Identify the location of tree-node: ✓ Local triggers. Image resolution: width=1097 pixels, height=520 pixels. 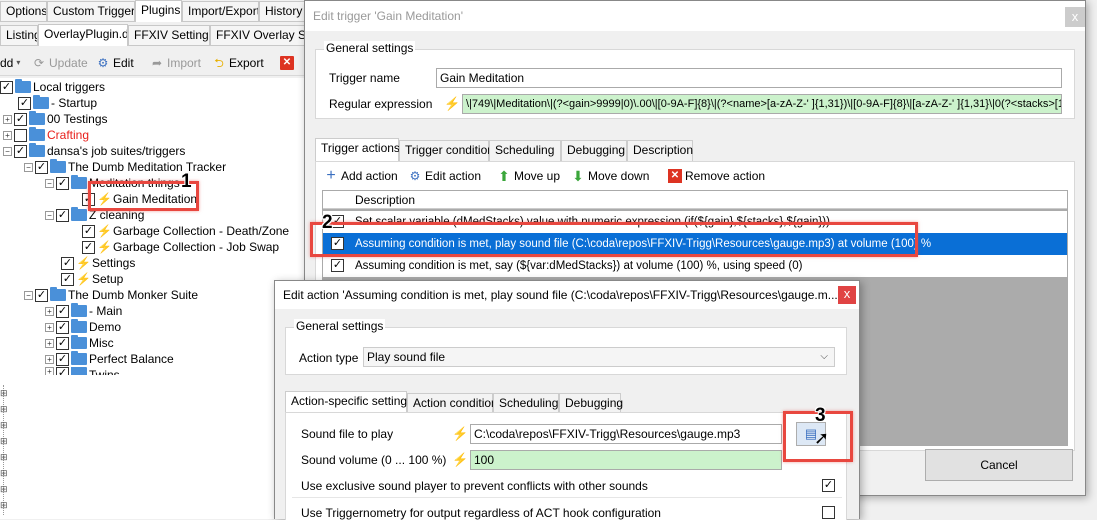
(52, 87).